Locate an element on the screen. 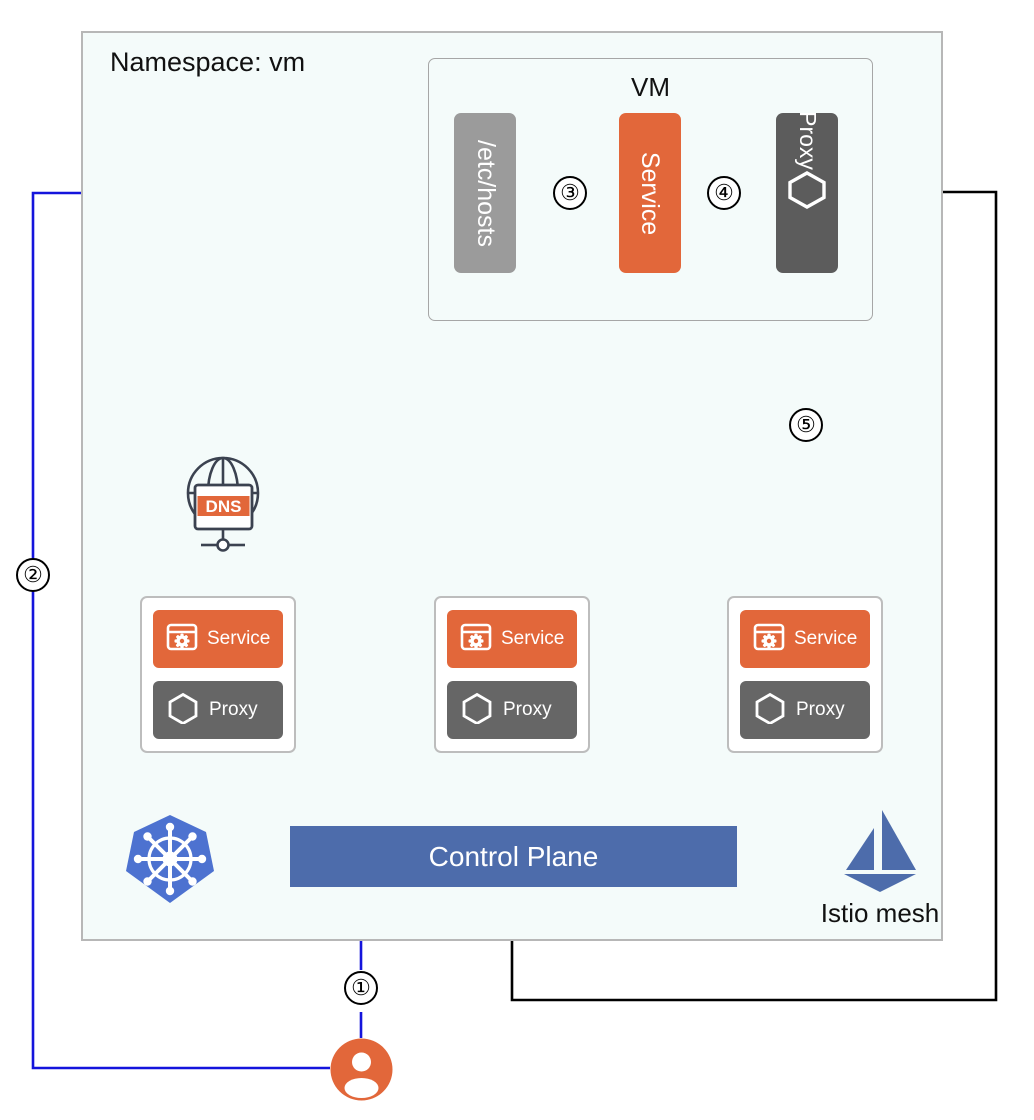 The height and width of the screenshot is (1120, 1034). vm-service-label: Service is located at coordinates (650, 193).